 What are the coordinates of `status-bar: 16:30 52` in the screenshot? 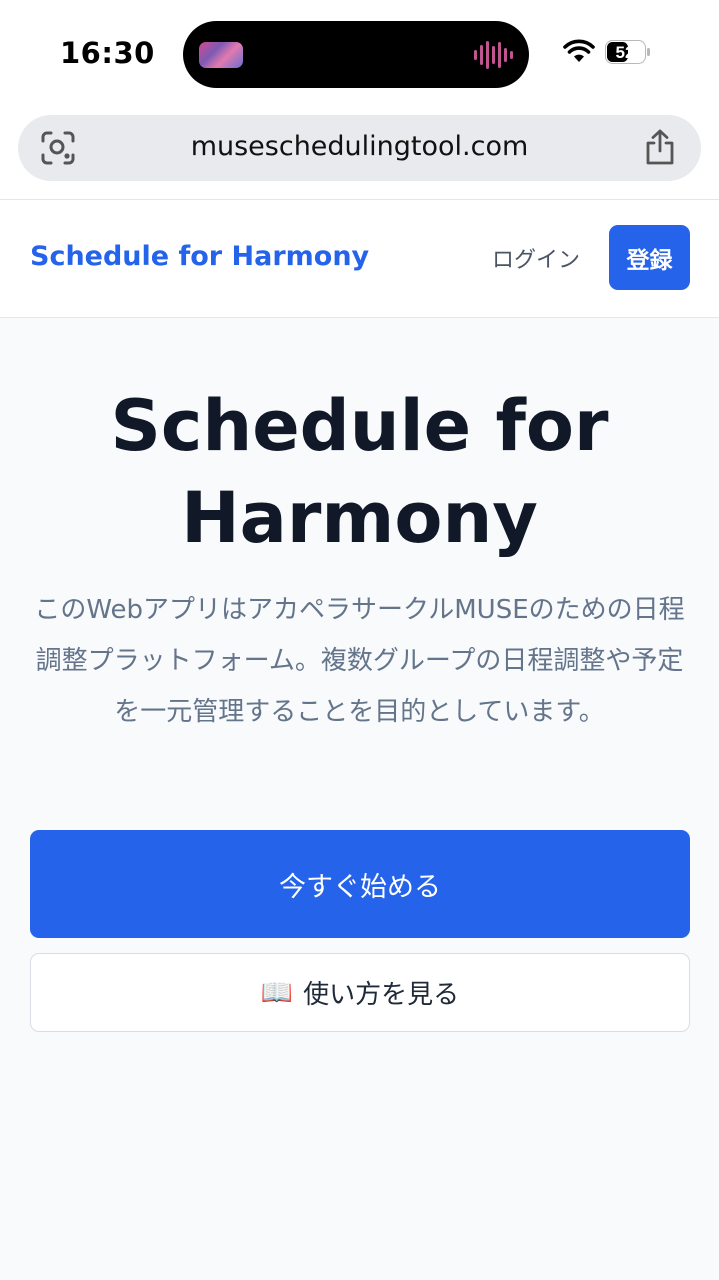 It's located at (359, 52).